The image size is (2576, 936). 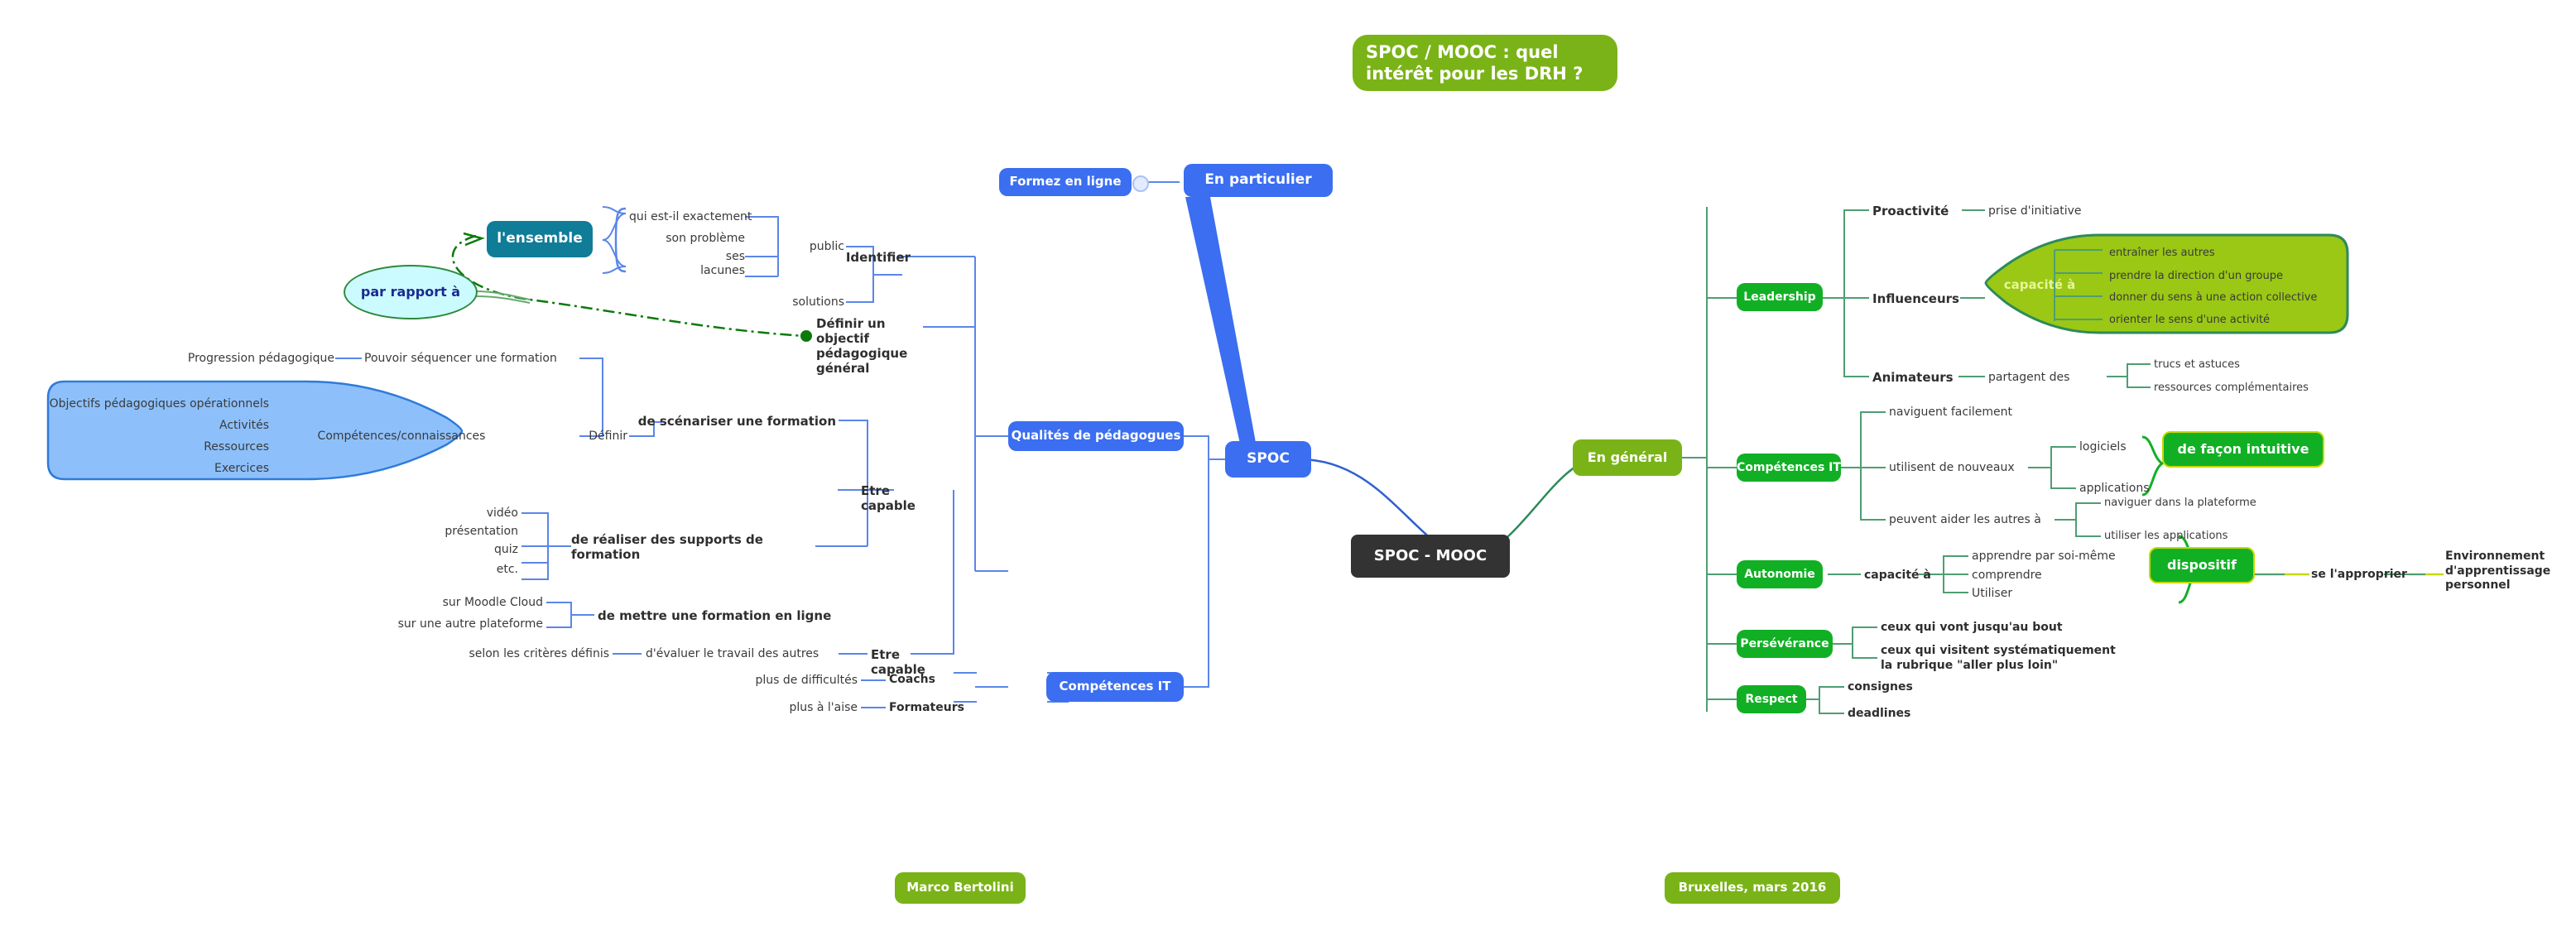 What do you see at coordinates (1140, 183) in the screenshot?
I see `link-icon` at bounding box center [1140, 183].